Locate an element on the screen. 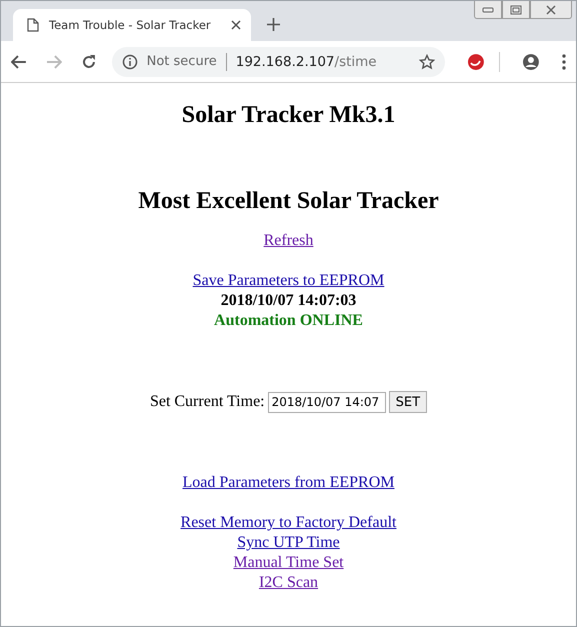  date-time: 2018/10/07 14:07:03 is located at coordinates (289, 301).